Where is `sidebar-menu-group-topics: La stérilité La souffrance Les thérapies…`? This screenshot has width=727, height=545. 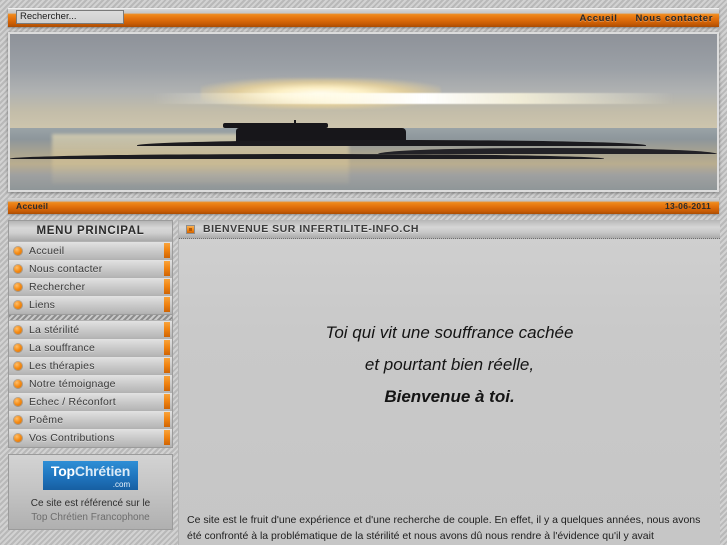
sidebar-menu-group-topics: La stérilité La souffrance Les thérapies… is located at coordinates (90, 384).